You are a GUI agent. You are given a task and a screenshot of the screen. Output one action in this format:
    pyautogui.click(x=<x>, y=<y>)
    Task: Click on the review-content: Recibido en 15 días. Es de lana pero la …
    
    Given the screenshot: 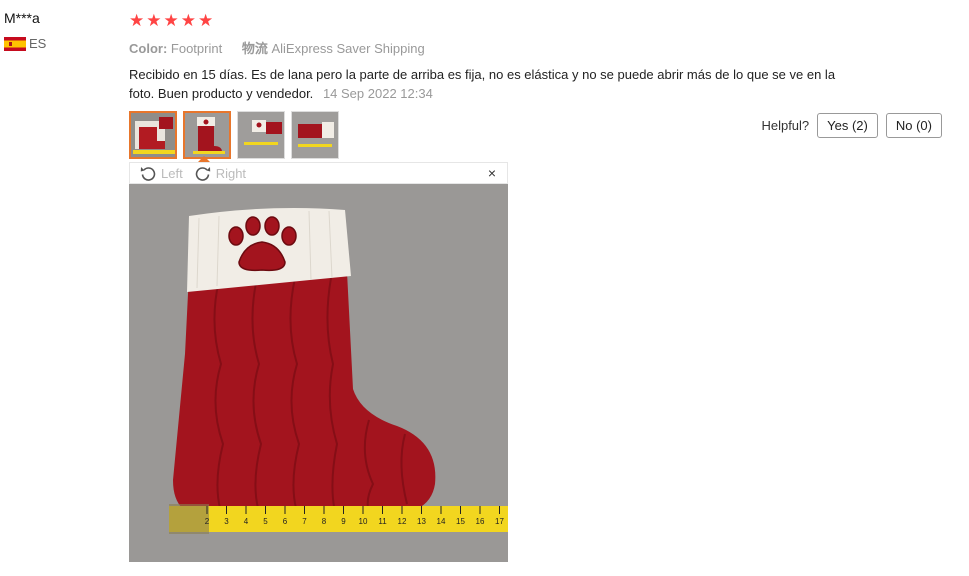 What is the action you would take?
    pyautogui.click(x=482, y=84)
    